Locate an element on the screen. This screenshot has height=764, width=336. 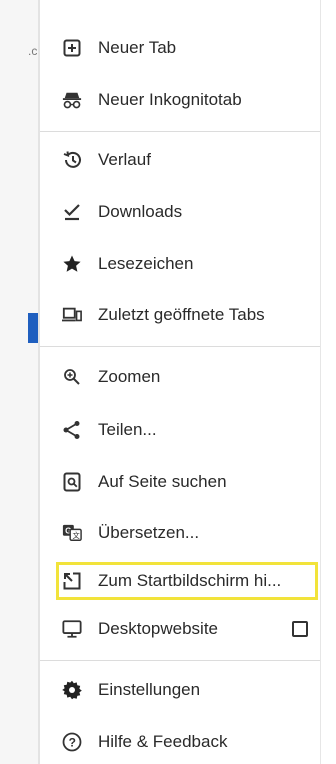
menu-item-incognito: Neuer Inkognitotab is located at coordinates (180, 100).